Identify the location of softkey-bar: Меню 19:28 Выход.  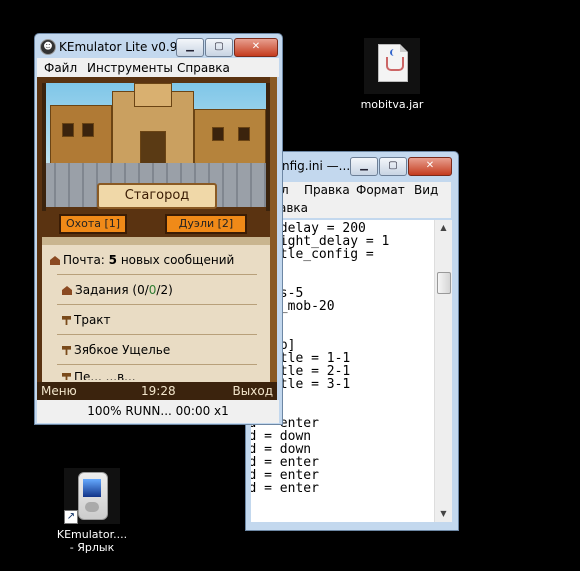
(157, 391).